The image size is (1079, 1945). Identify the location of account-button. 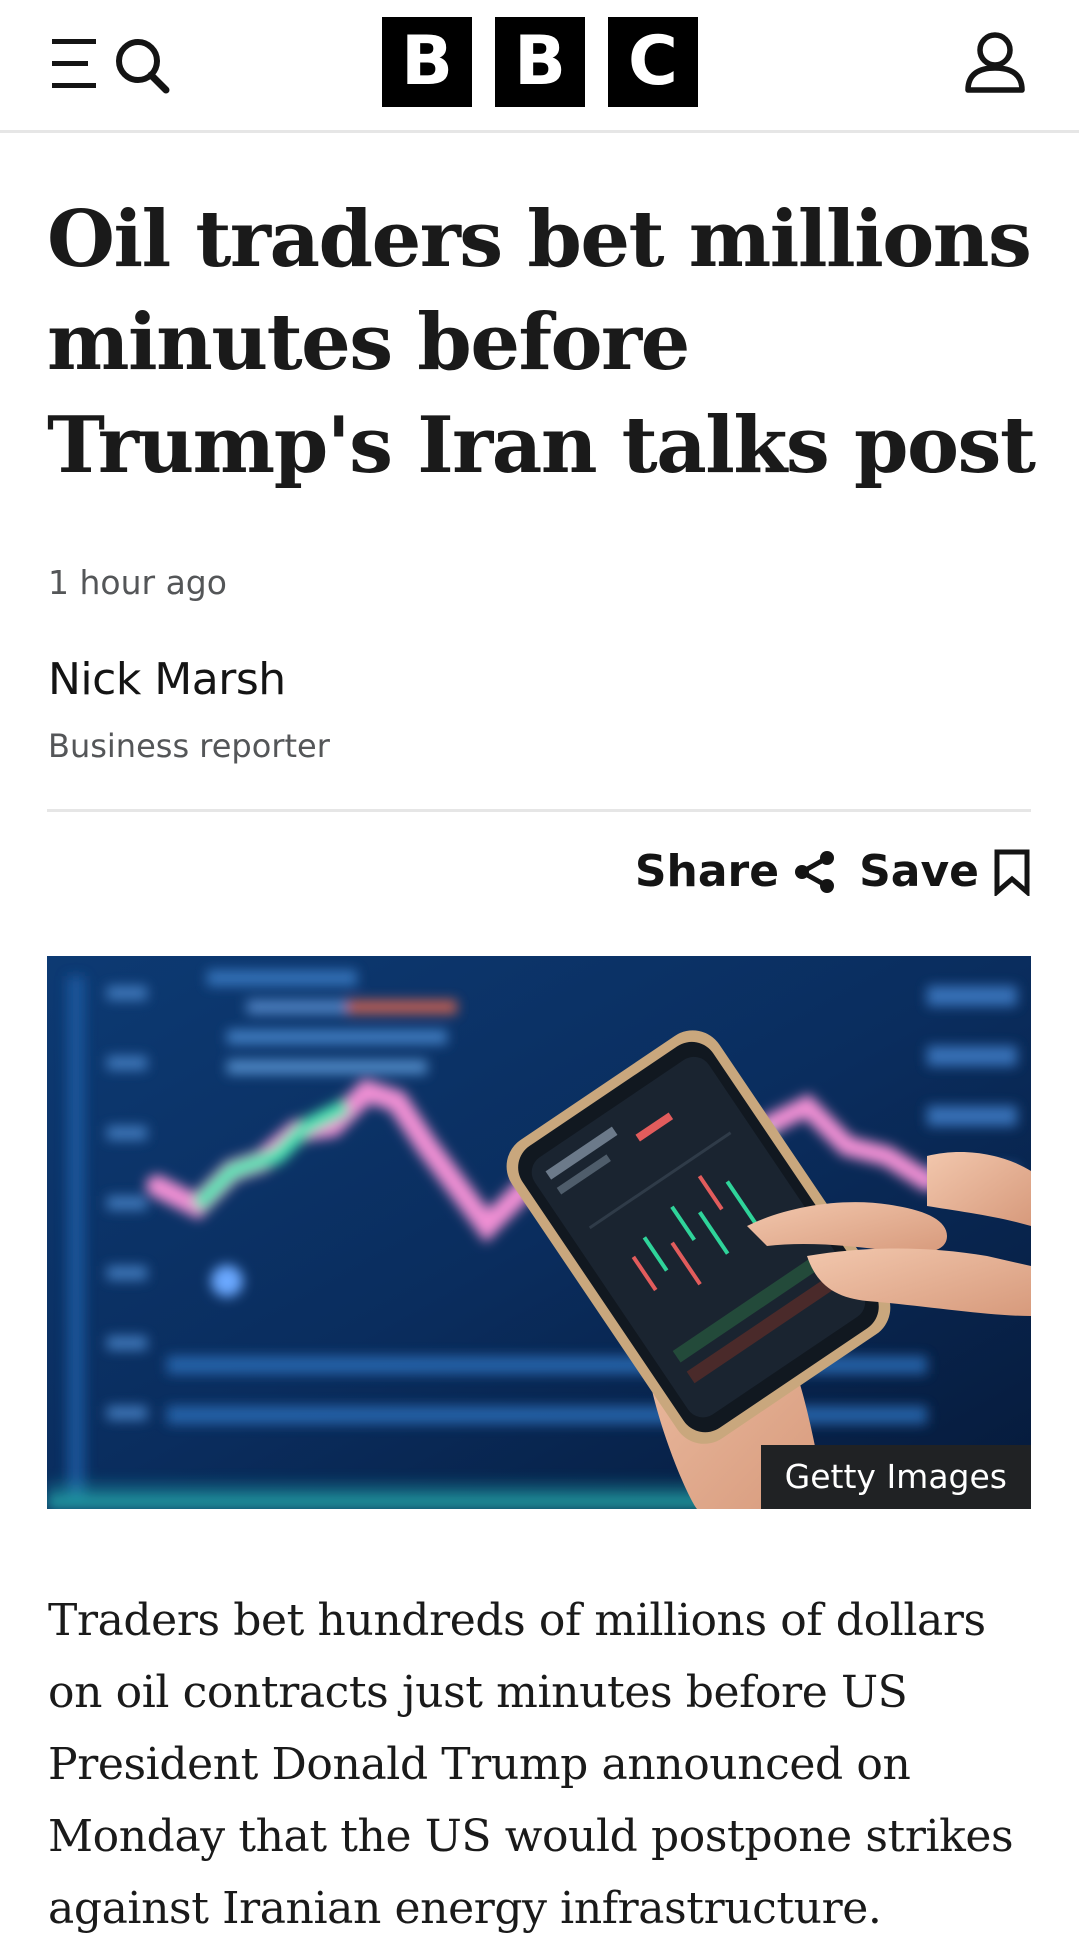
(995, 62).